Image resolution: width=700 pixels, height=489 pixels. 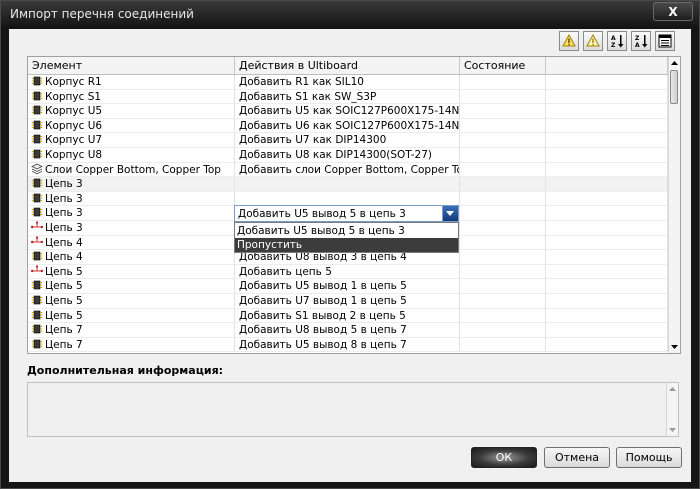 I want to click on dropdown-option-highlighted: Пропустить, so click(x=346, y=245).